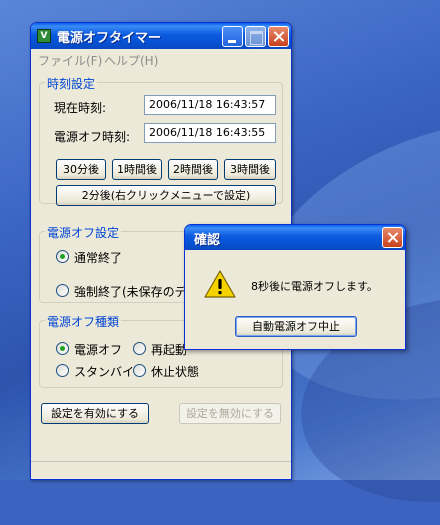 This screenshot has height=525, width=440. What do you see at coordinates (95, 413) in the screenshot?
I see `enable-settings-button: 設定を有効にする` at bounding box center [95, 413].